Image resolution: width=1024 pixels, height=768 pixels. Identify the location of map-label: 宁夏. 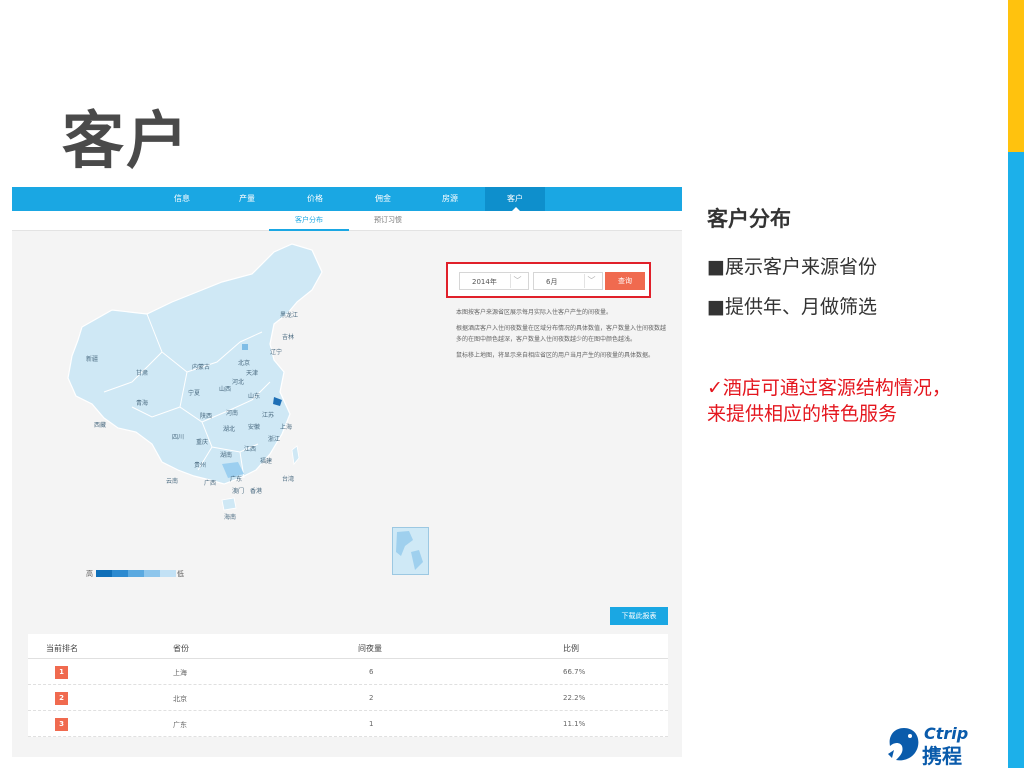
(194, 393).